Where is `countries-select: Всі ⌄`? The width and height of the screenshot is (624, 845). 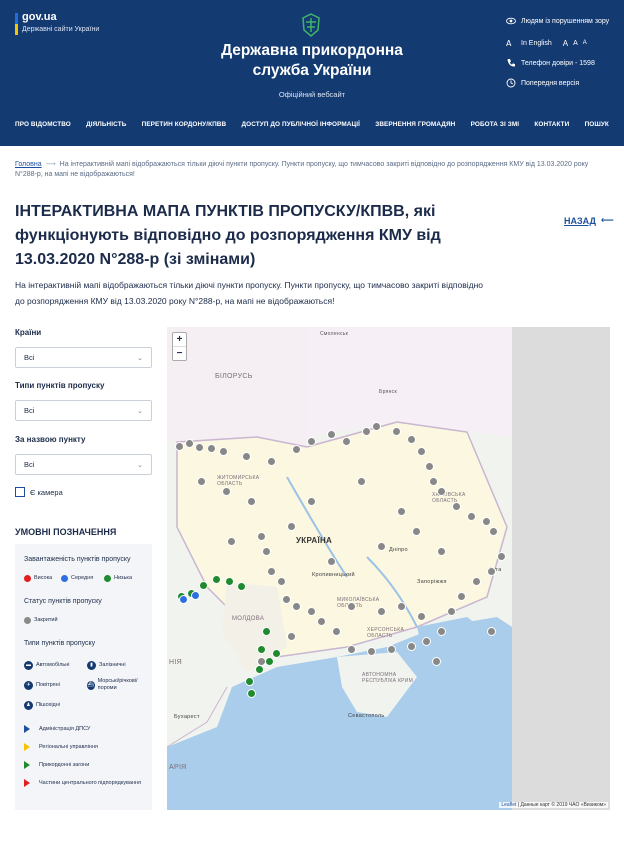 countries-select: Всі ⌄ is located at coordinates (83, 357).